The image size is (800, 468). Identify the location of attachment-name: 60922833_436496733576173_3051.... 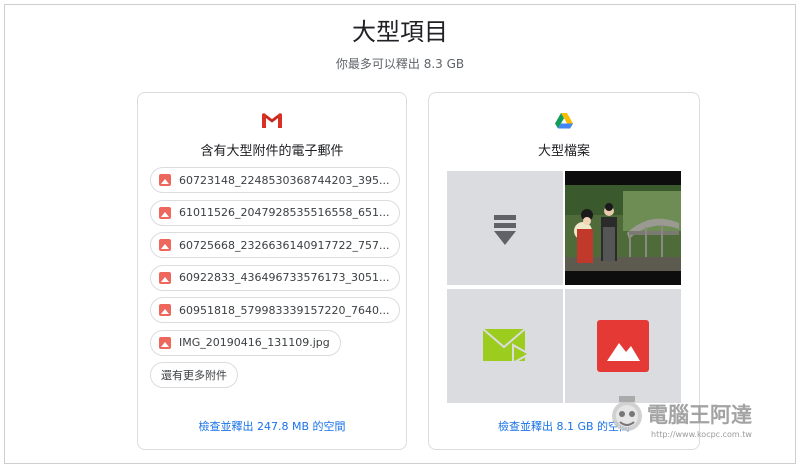
(284, 277).